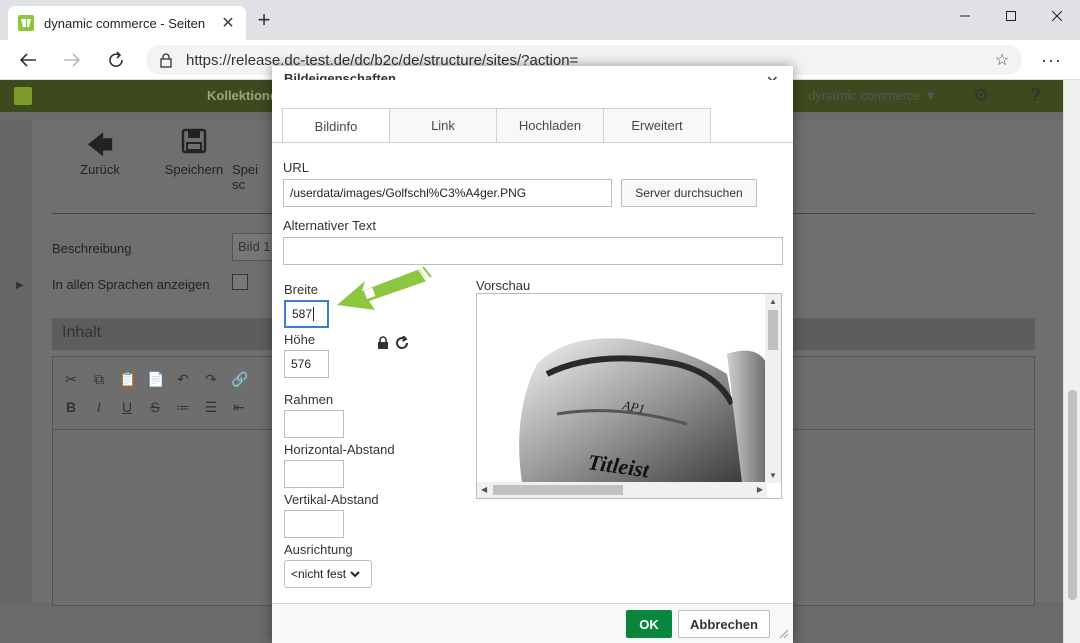 Image resolution: width=1080 pixels, height=643 pixels. What do you see at coordinates (314, 424) in the screenshot?
I see `border-input` at bounding box center [314, 424].